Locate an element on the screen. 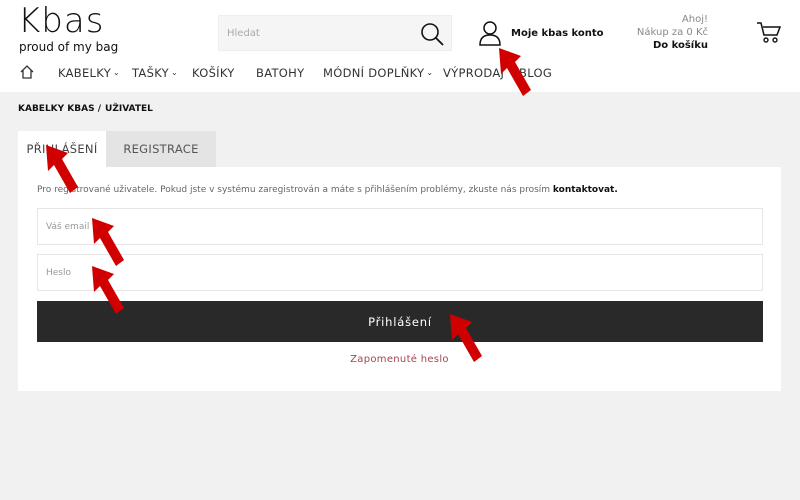 The height and width of the screenshot is (500, 800). nav-item-batohy: BATOHY is located at coordinates (280, 73).